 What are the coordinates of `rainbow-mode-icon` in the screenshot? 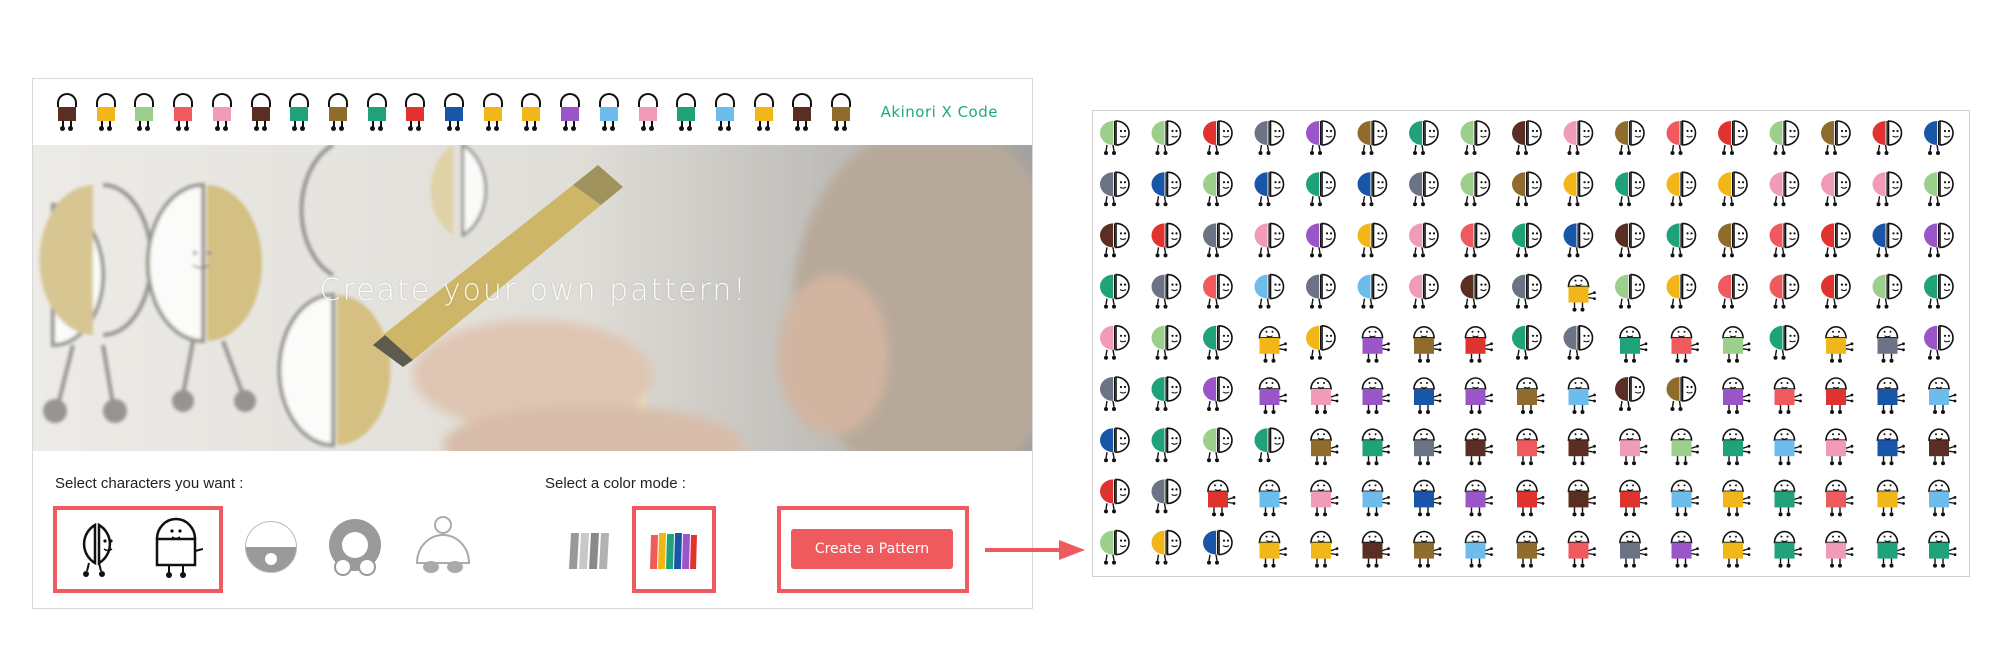 It's located at (674, 551).